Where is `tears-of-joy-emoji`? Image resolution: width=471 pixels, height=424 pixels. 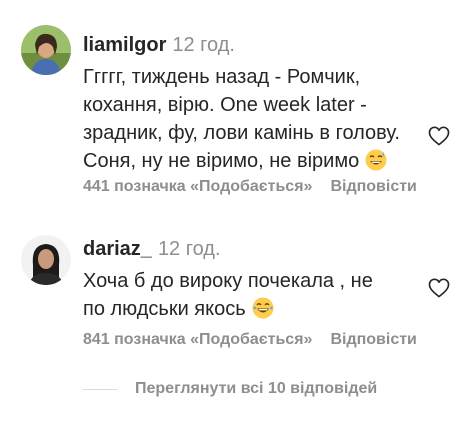 tears-of-joy-emoji is located at coordinates (263, 312).